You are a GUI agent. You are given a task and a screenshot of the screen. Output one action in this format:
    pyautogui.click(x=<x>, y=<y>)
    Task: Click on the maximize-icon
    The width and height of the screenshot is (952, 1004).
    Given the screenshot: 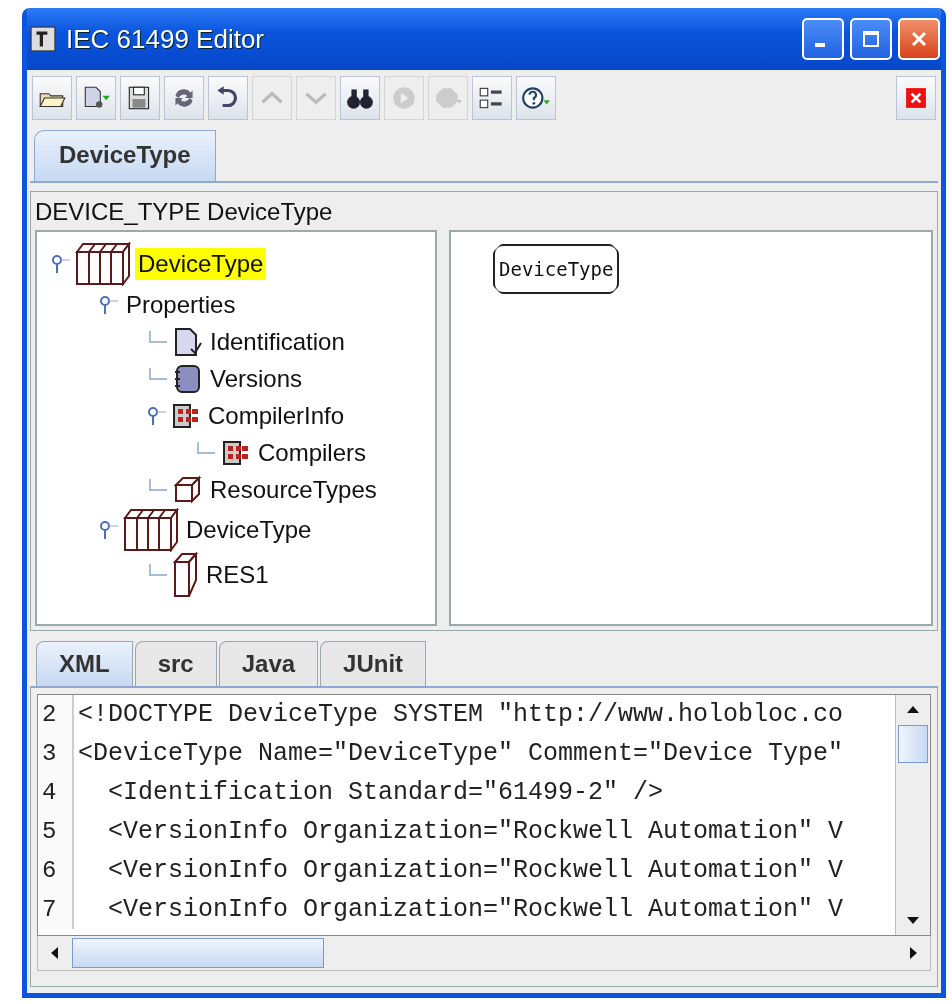 What is the action you would take?
    pyautogui.click(x=871, y=39)
    